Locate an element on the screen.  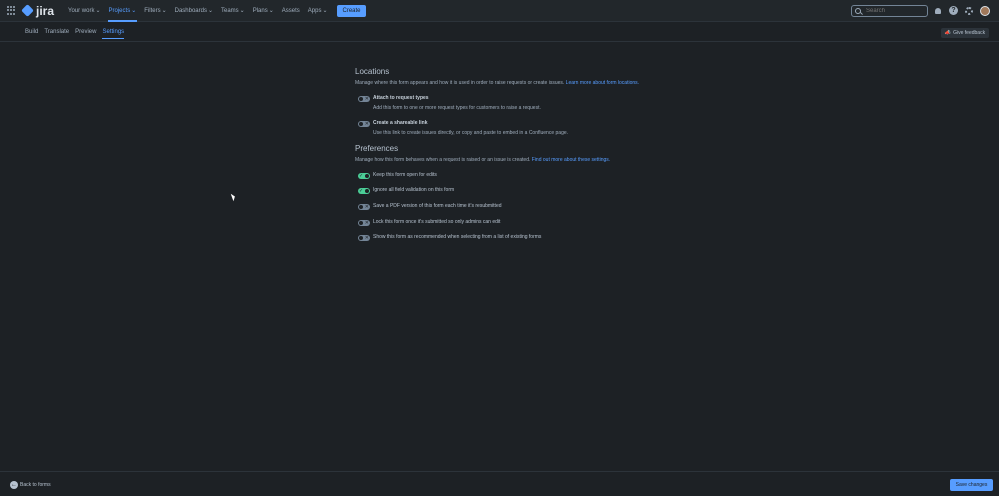
nav-item-your-work: Your work ⌄ is located at coordinates (84, 11).